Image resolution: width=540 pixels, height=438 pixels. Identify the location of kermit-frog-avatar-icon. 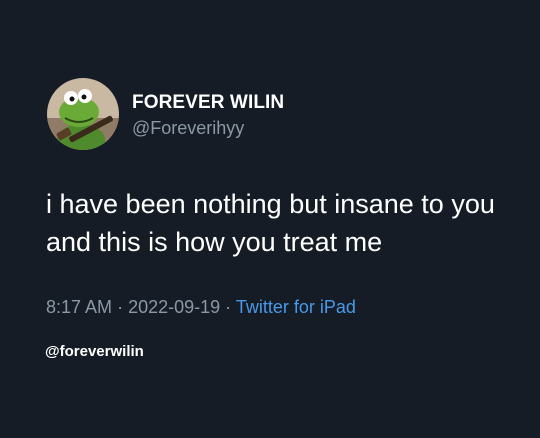
(83, 114).